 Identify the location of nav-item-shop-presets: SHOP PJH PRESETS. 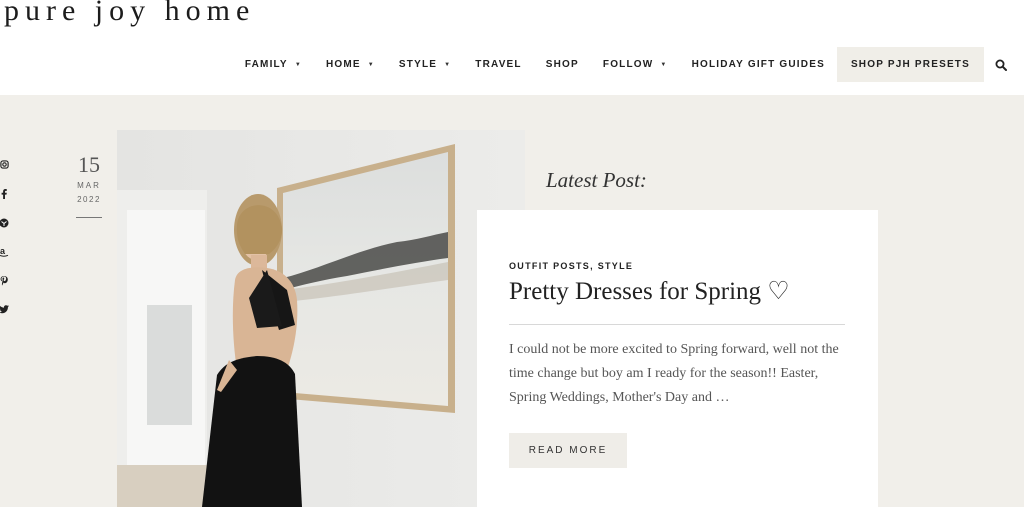
(910, 64).